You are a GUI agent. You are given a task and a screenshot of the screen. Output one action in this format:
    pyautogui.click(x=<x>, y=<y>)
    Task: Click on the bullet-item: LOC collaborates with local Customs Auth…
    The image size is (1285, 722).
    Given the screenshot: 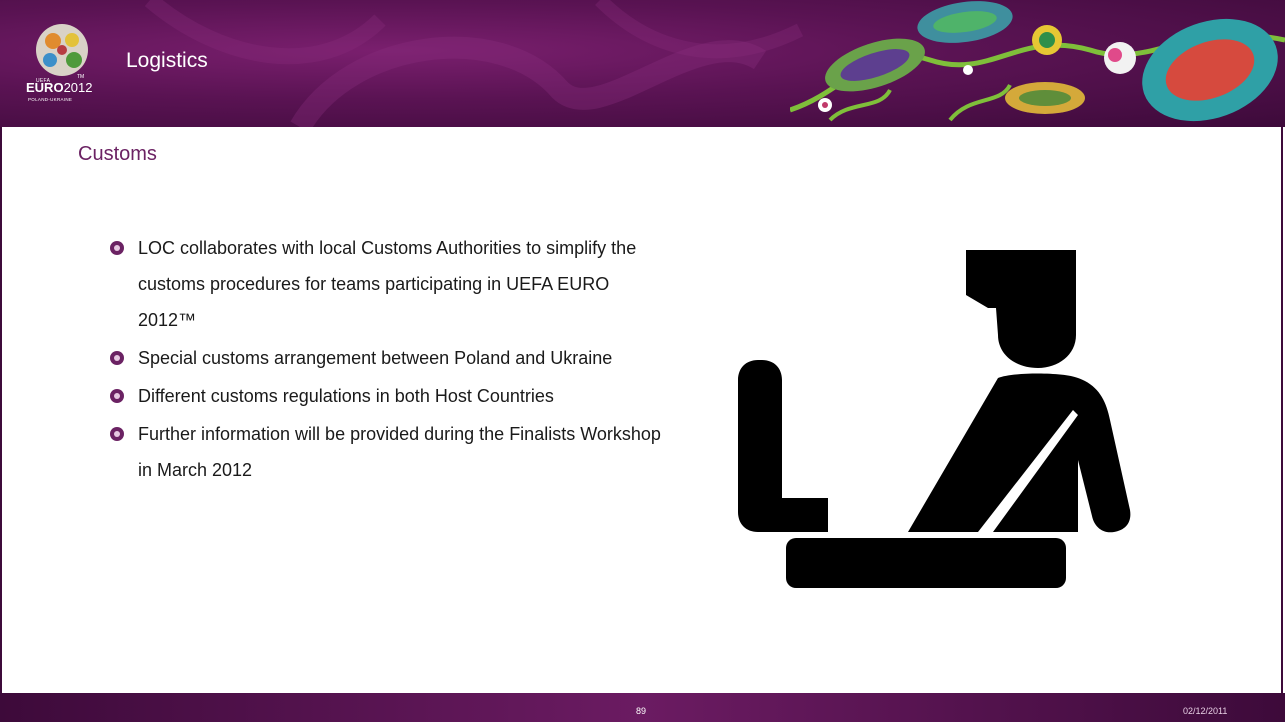 What is the action you would take?
    pyautogui.click(x=390, y=284)
    